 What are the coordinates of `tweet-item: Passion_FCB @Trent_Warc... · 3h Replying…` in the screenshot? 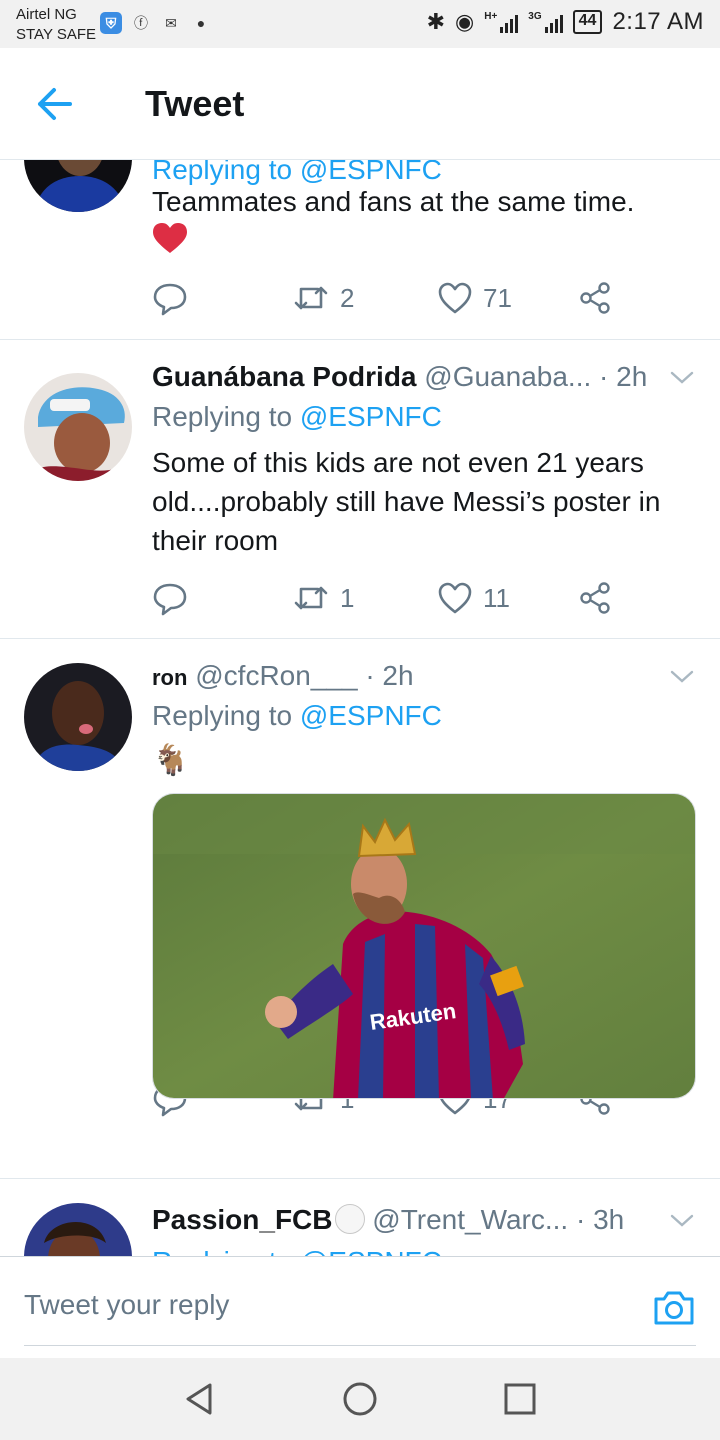 It's located at (360, 1217).